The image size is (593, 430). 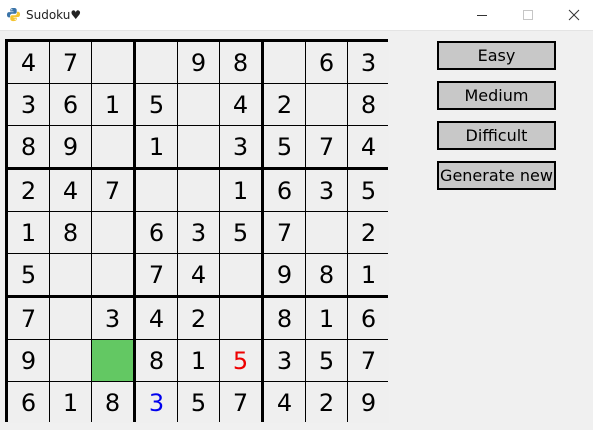 What do you see at coordinates (326, 318) in the screenshot?
I see `sudoku-cell-r7c8: 1` at bounding box center [326, 318].